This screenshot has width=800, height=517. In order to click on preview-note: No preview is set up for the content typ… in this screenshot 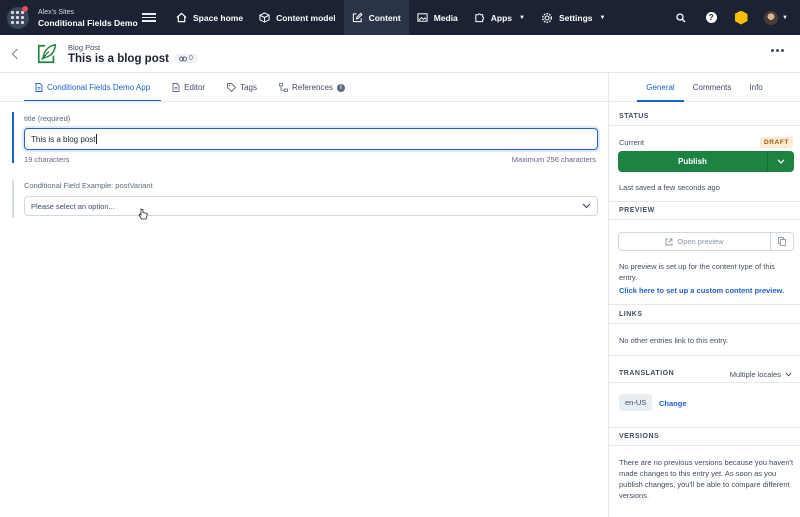, I will do `click(697, 272)`.